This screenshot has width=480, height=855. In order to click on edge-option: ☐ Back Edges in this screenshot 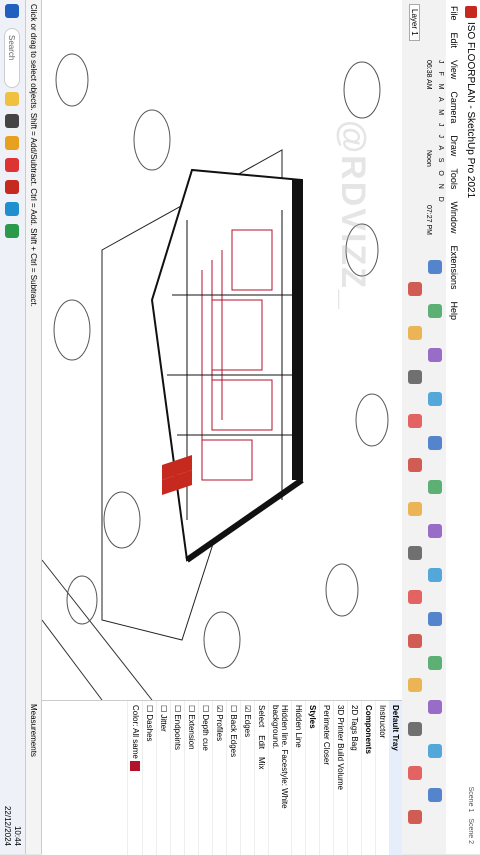, I will do `click(233, 778)`.